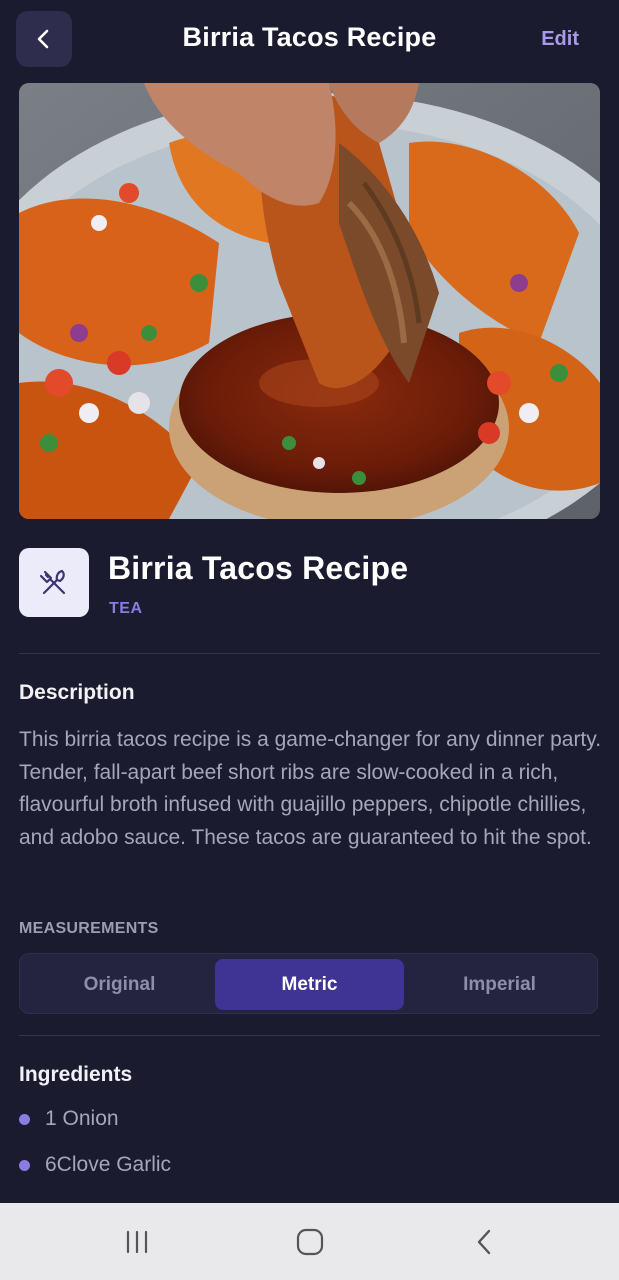  Describe the element at coordinates (108, 1164) in the screenshot. I see `ingredient-text: 6Clove Garlic` at that location.